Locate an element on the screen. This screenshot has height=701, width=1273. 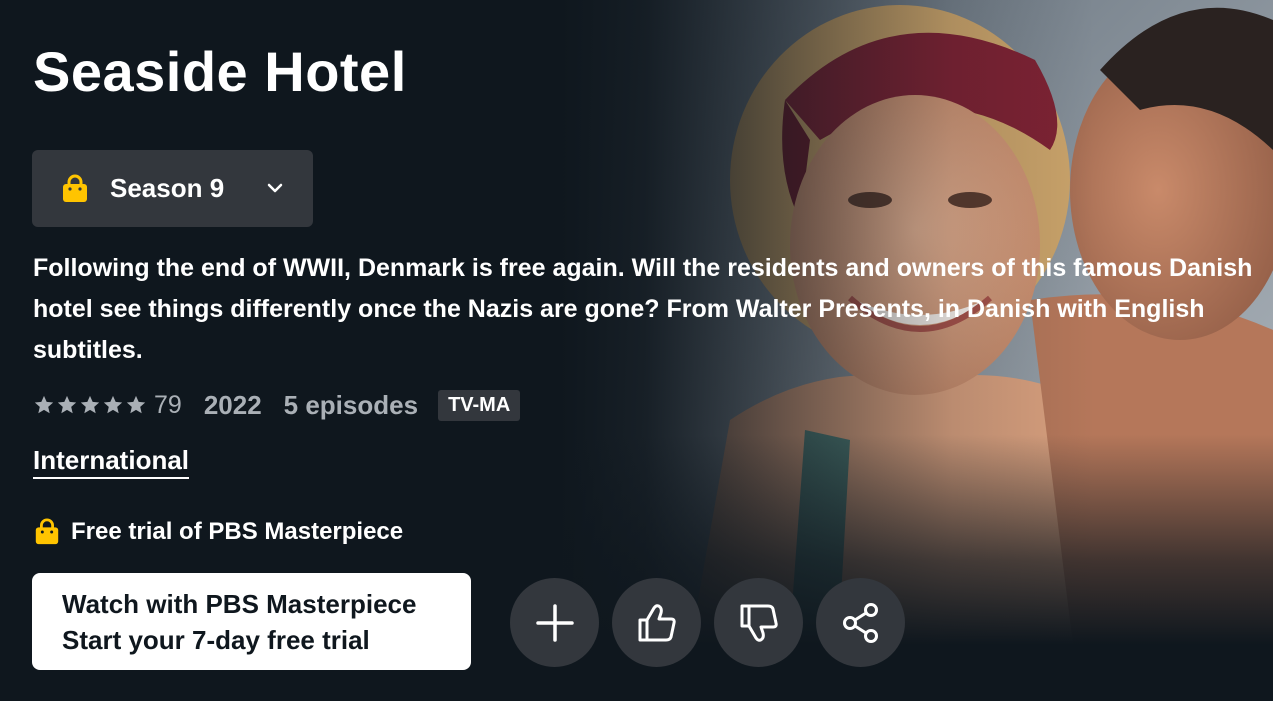
chevron-down-icon is located at coordinates (275, 188).